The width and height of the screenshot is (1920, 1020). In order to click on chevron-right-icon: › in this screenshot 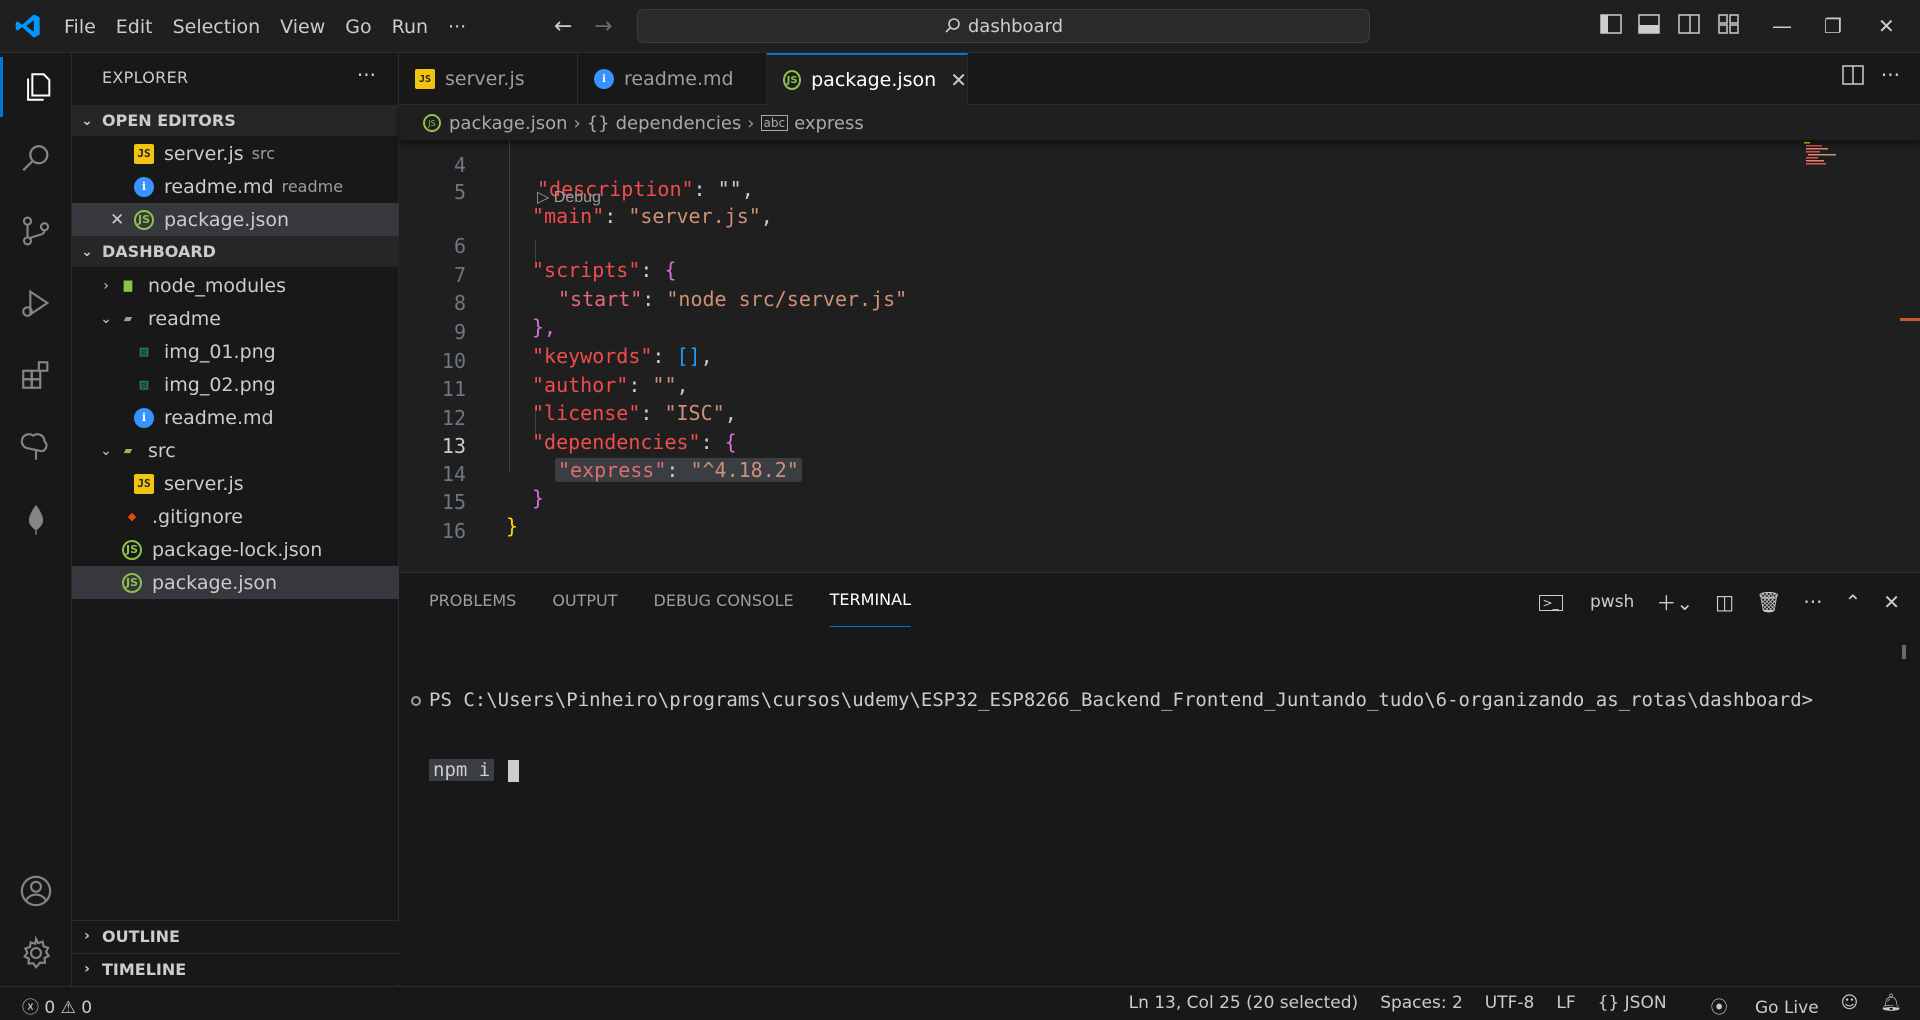, I will do `click(751, 123)`.